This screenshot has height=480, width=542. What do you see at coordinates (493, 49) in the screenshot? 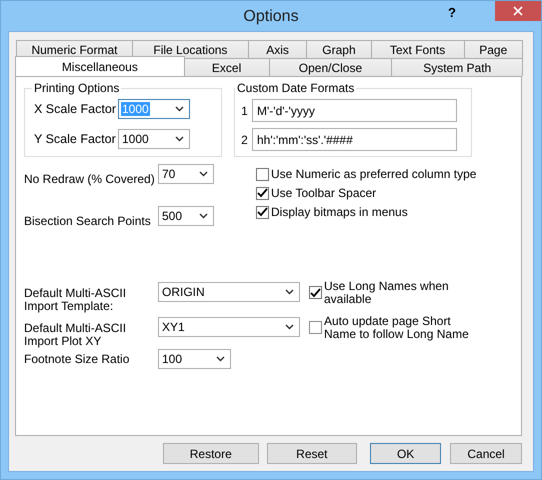
I see `tab: Page` at bounding box center [493, 49].